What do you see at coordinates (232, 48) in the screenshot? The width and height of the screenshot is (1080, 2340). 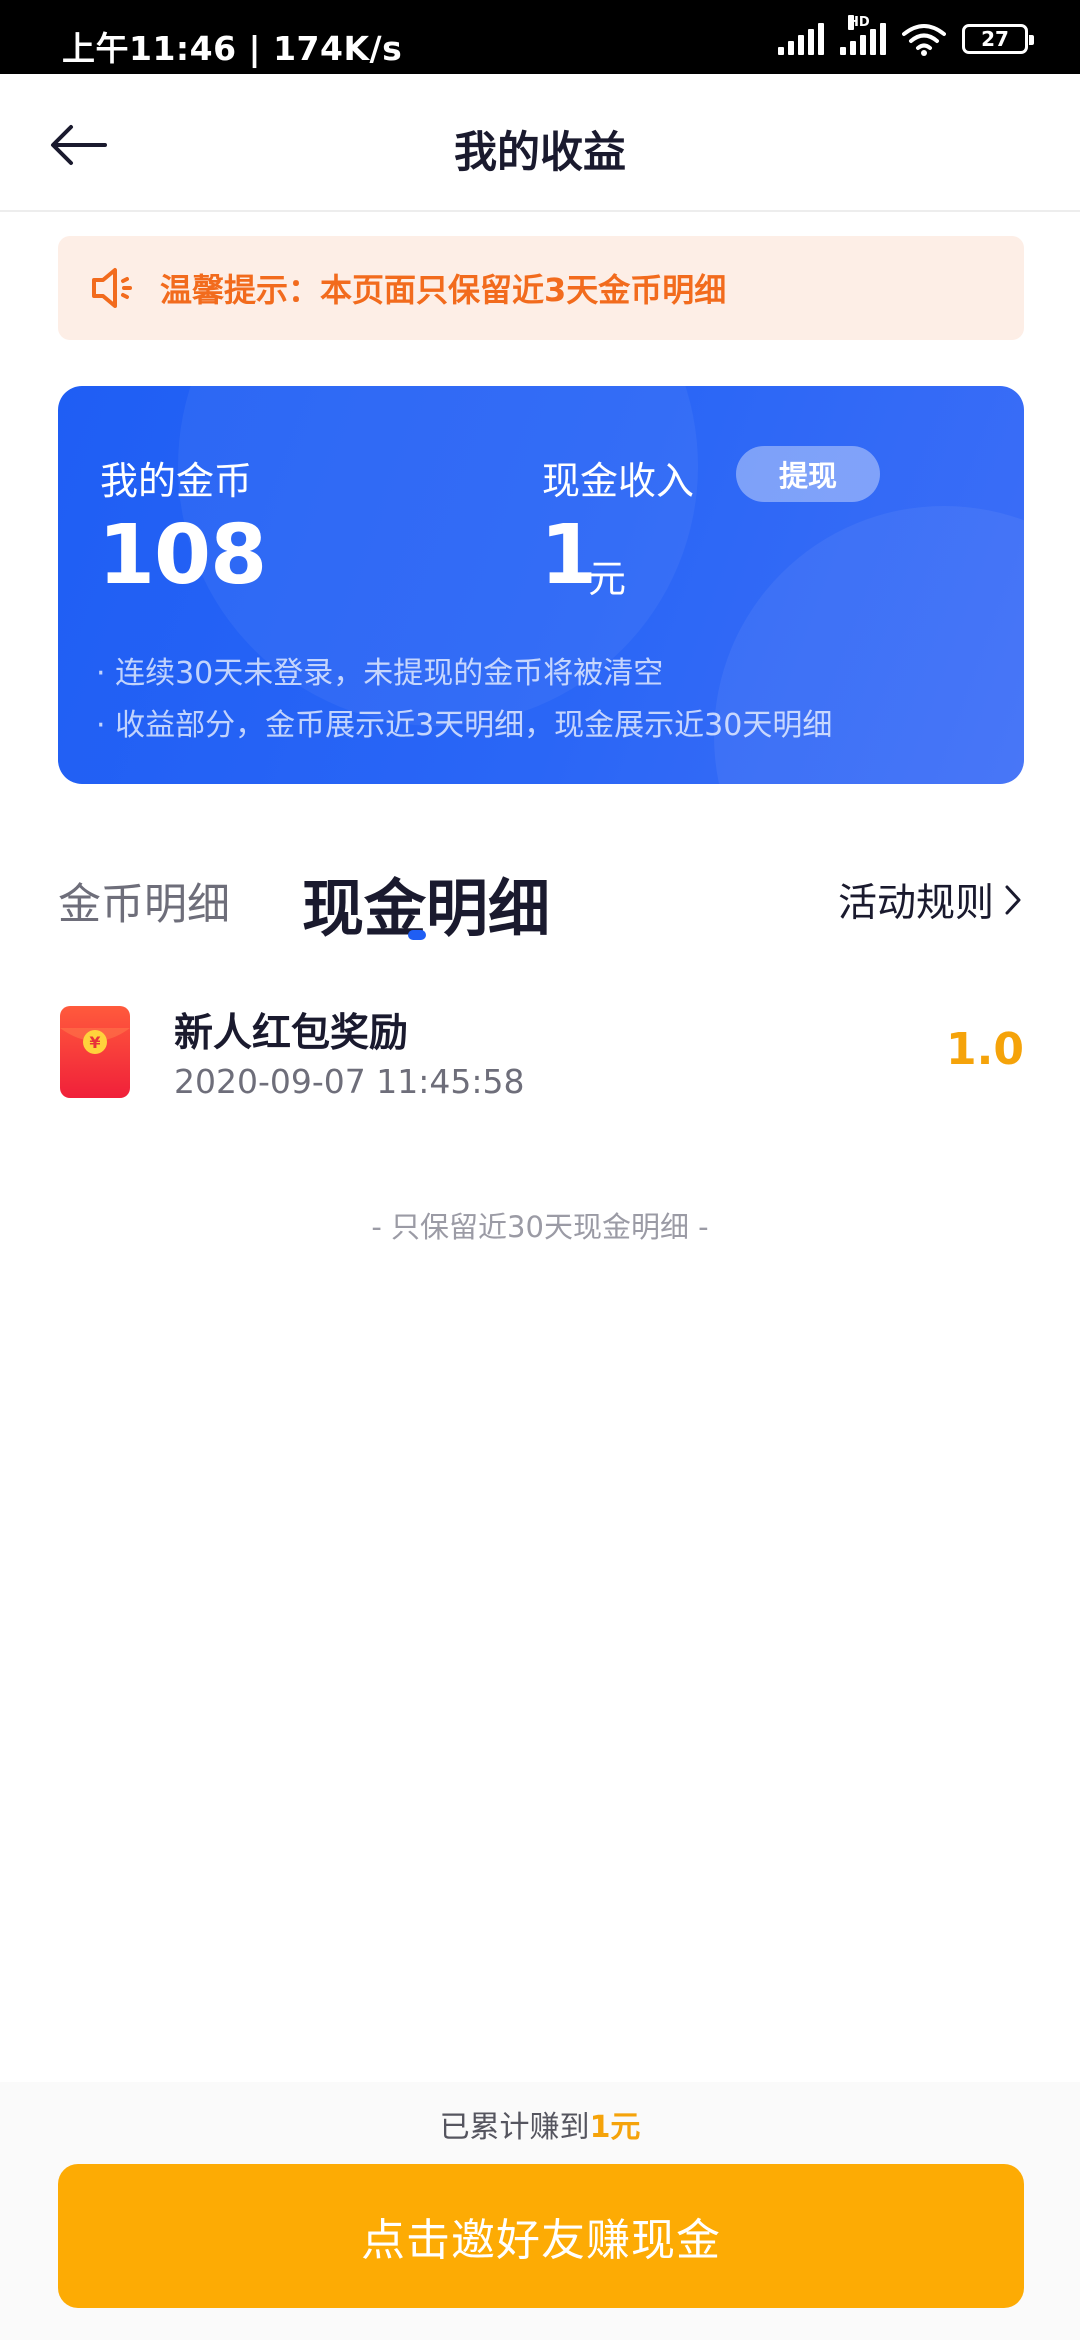 I see `status-time-speed: 上午11:46 | 174K/s` at bounding box center [232, 48].